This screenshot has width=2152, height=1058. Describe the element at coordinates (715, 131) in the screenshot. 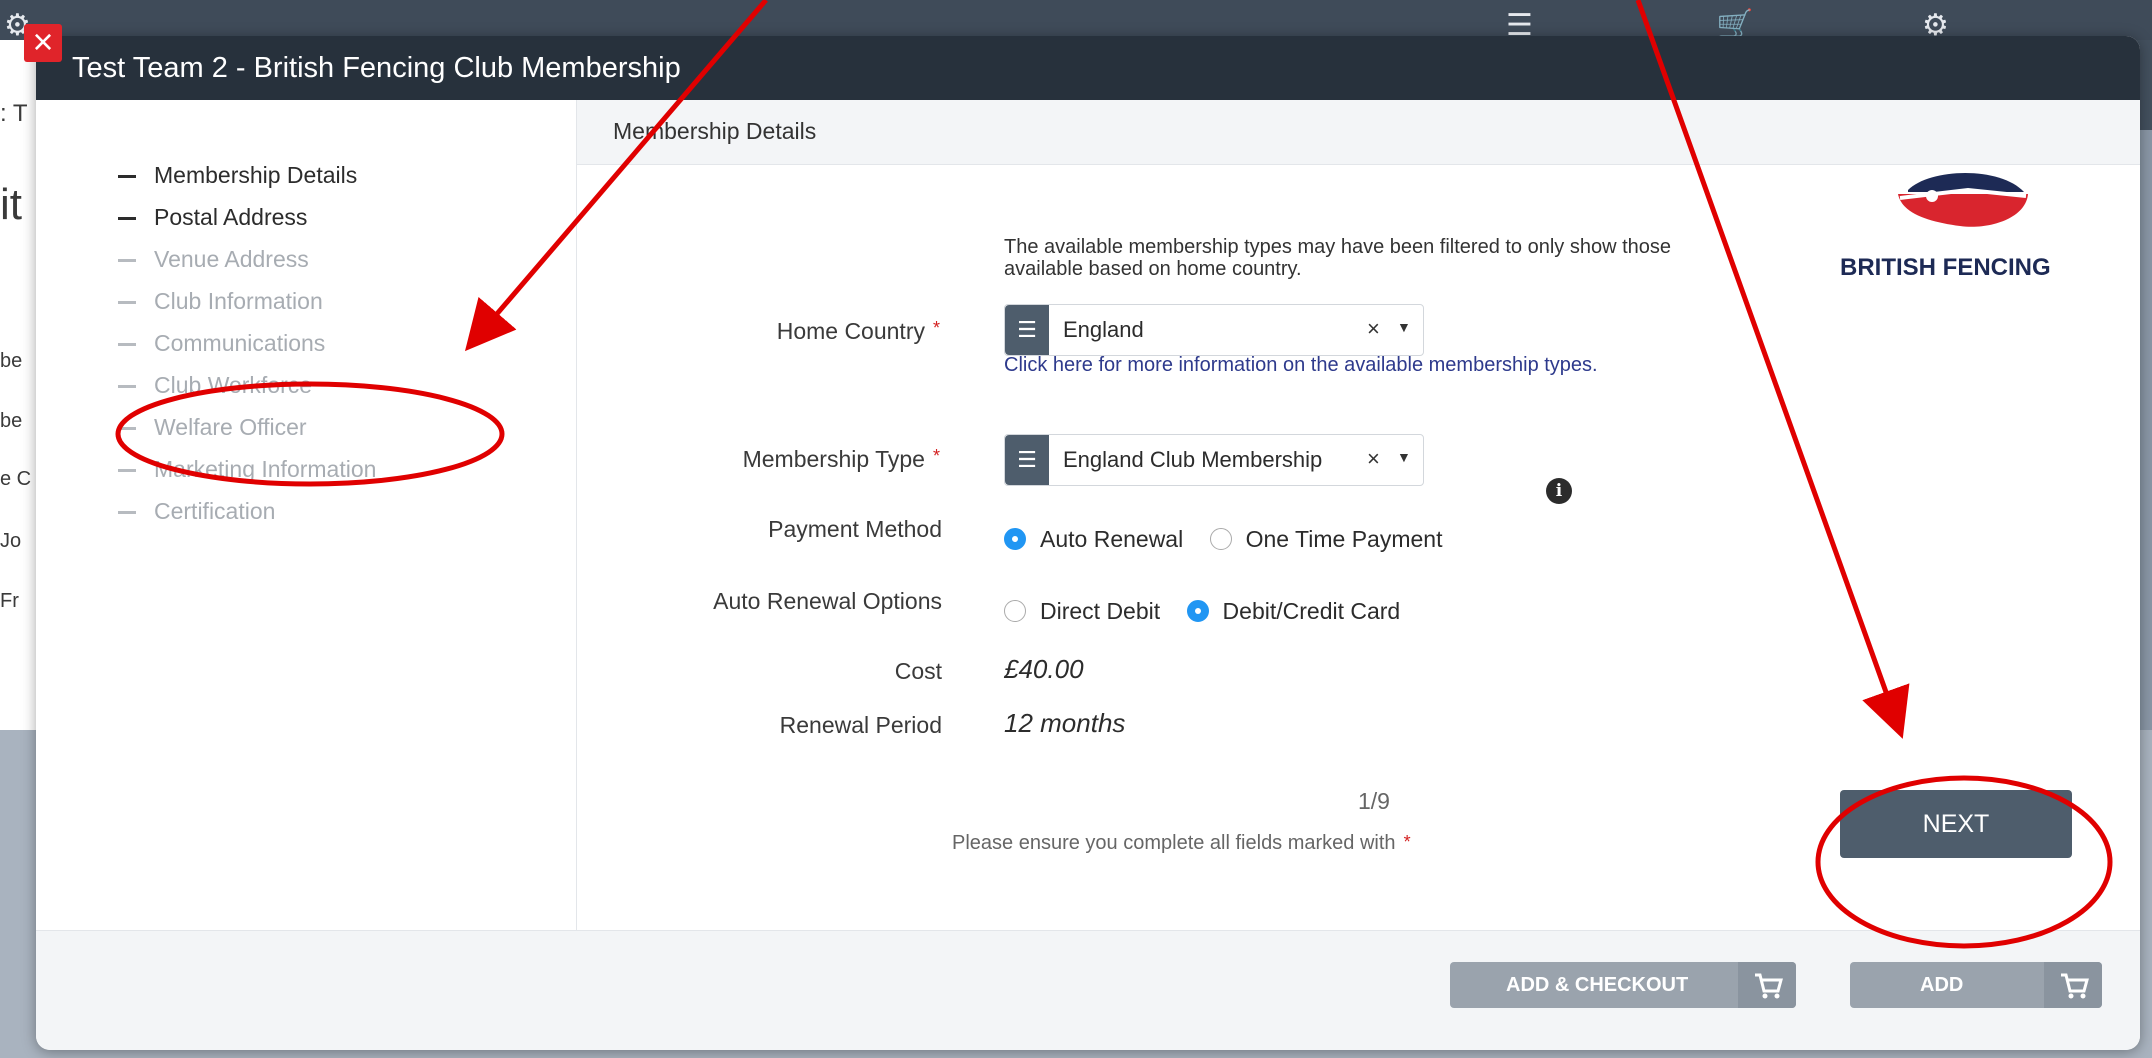

I see `panel-heading-text: Membership Details` at that location.